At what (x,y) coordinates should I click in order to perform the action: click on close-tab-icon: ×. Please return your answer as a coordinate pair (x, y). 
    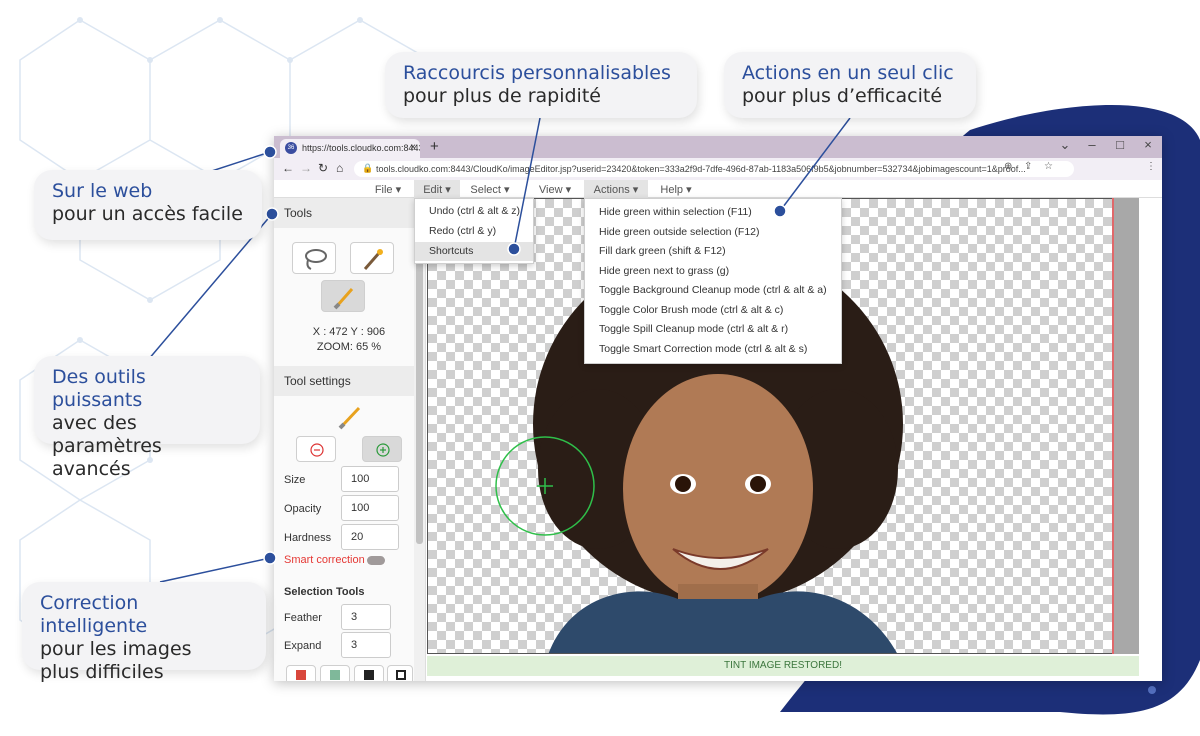
    Looking at the image, I should click on (413, 147).